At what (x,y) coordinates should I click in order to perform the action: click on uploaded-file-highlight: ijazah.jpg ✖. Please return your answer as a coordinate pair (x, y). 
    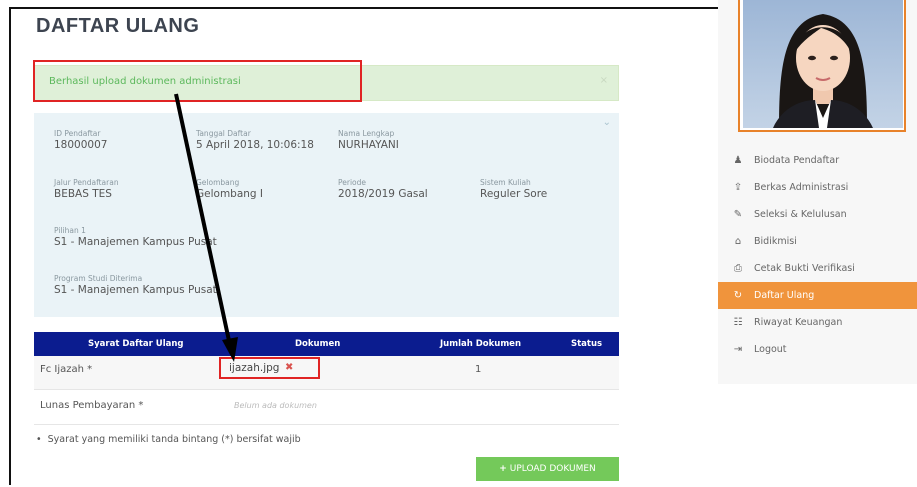
    Looking at the image, I should click on (269, 368).